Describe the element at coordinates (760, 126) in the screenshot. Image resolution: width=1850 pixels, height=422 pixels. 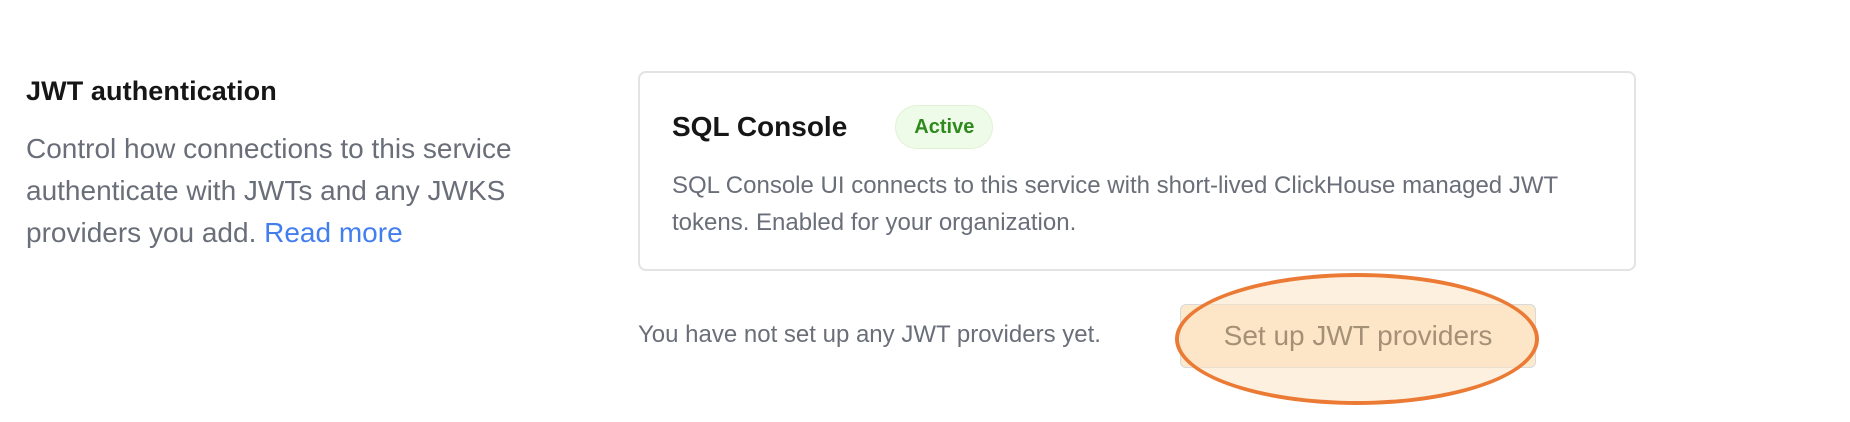
I see `card-title: SQL Console` at that location.